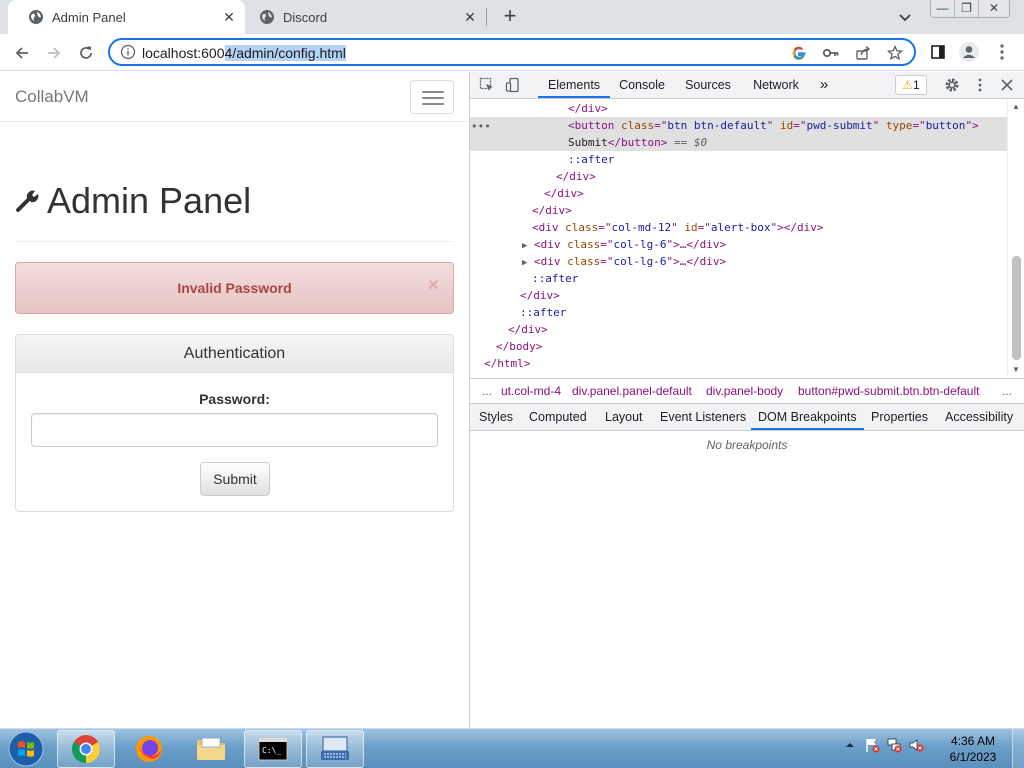 Image resolution: width=1024 pixels, height=768 pixels. I want to click on password-input, so click(234, 430).